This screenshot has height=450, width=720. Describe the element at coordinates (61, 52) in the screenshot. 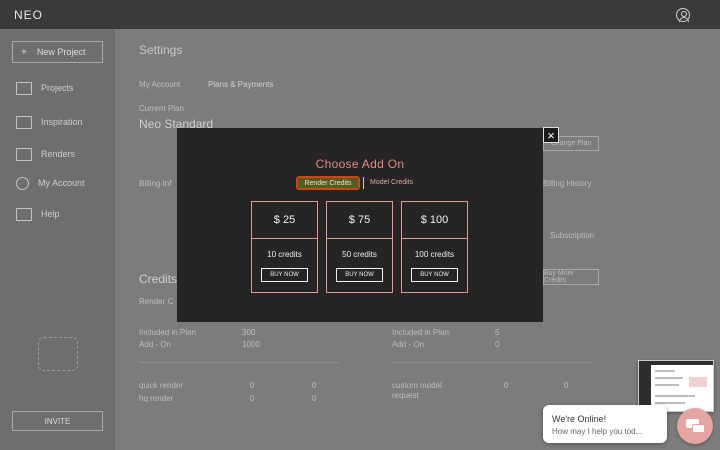

I see `new-project-label: New Project` at that location.